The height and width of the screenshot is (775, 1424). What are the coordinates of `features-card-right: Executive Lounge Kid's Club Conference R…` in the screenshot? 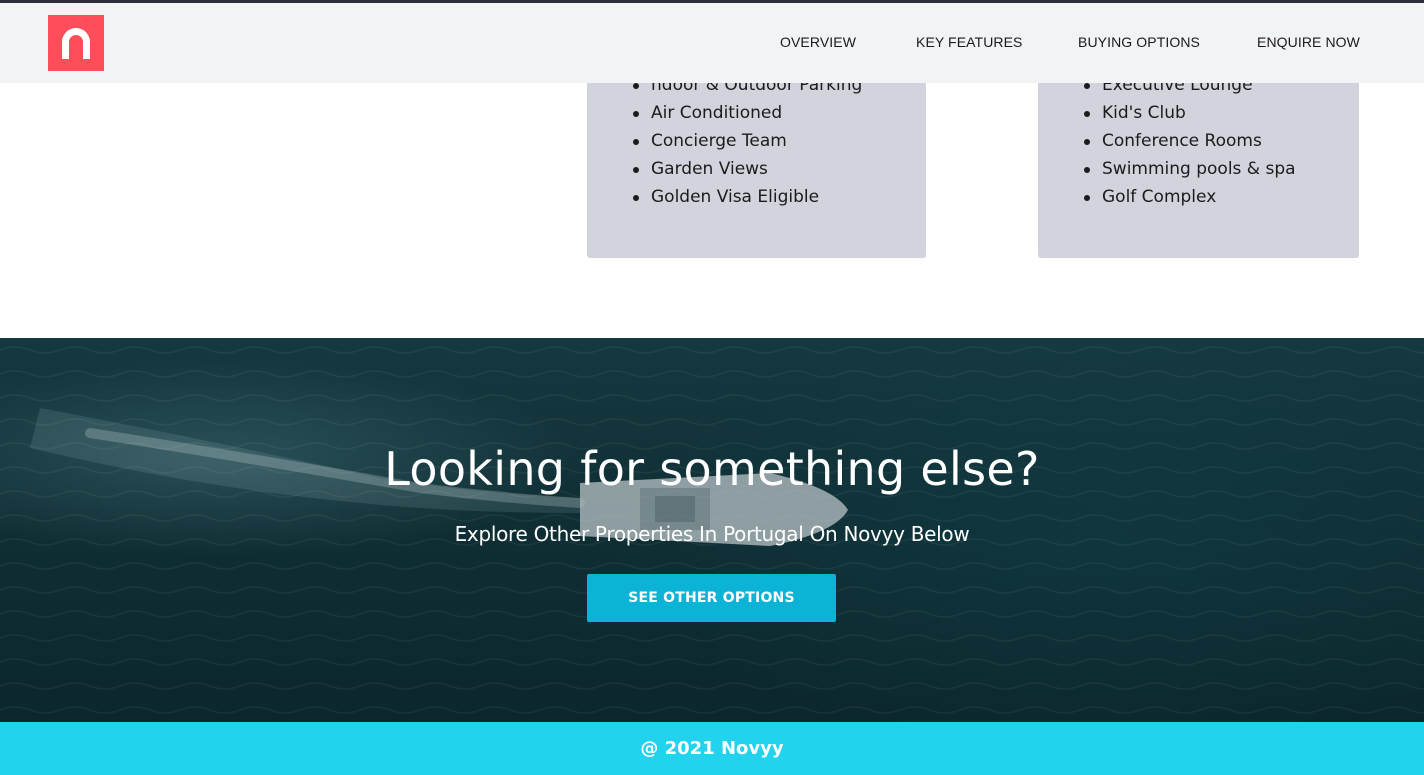 It's located at (1198, 160).